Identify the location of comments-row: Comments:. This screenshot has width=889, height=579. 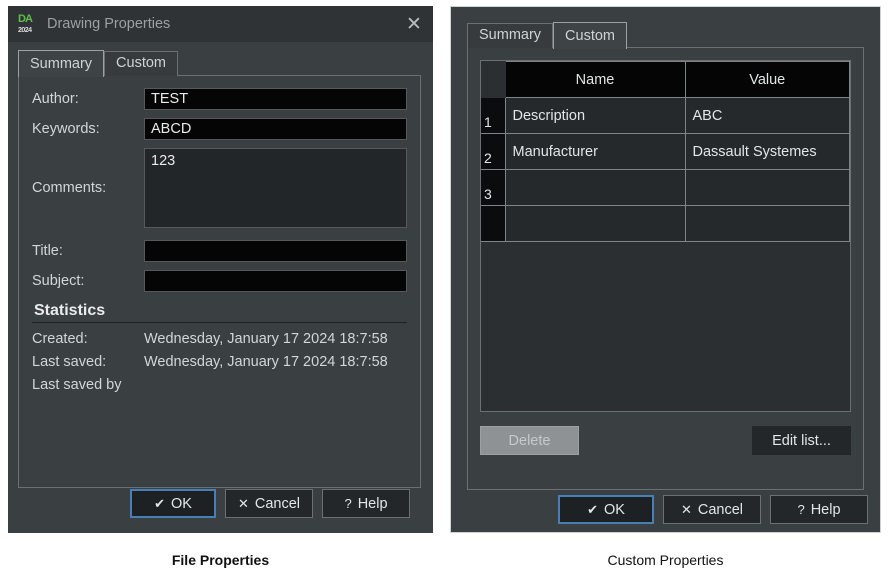
(219, 188).